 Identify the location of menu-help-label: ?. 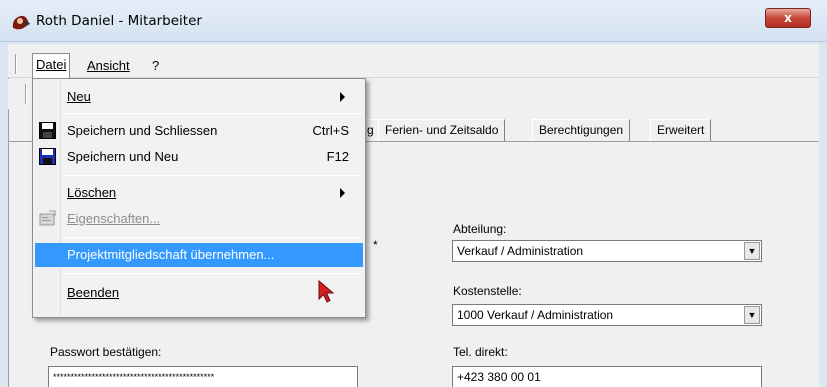
(156, 65).